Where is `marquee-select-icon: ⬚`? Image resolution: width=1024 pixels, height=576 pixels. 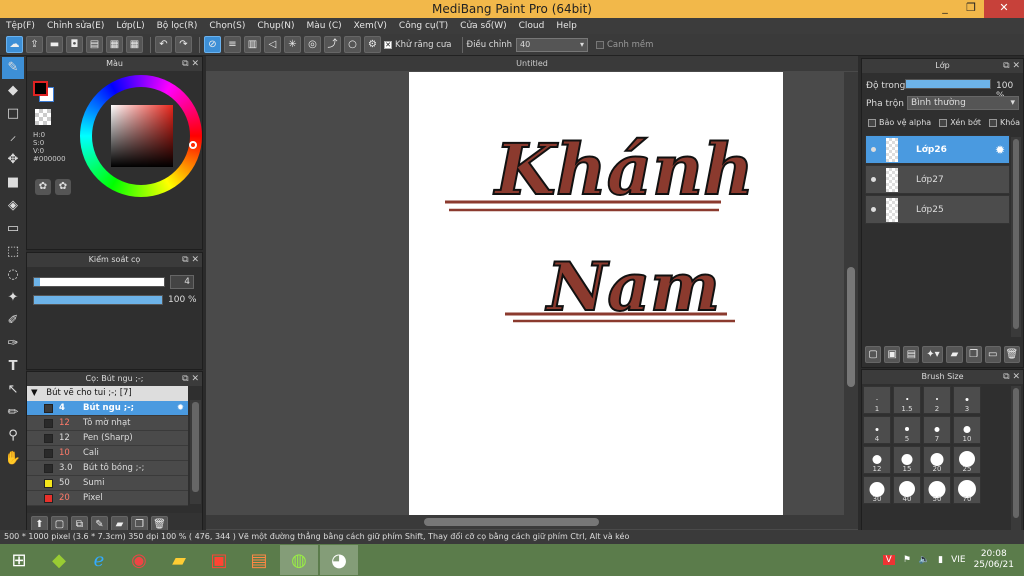 marquee-select-icon: ⬚ is located at coordinates (13, 252).